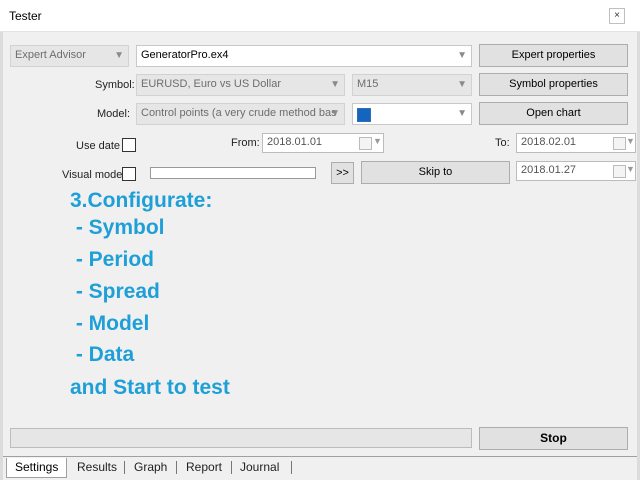 This screenshot has height=480, width=640. What do you see at coordinates (211, 84) in the screenshot?
I see `symbol-value: EURUSD, Euro vs US Dollar` at bounding box center [211, 84].